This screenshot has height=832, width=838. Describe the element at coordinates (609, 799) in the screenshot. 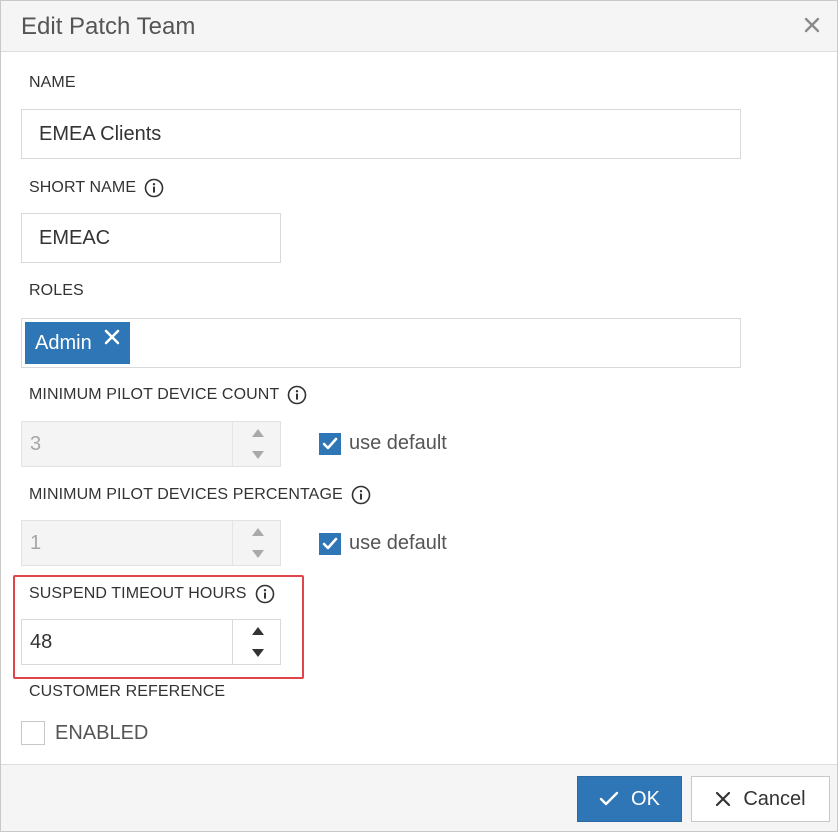

I see `check-icon` at that location.